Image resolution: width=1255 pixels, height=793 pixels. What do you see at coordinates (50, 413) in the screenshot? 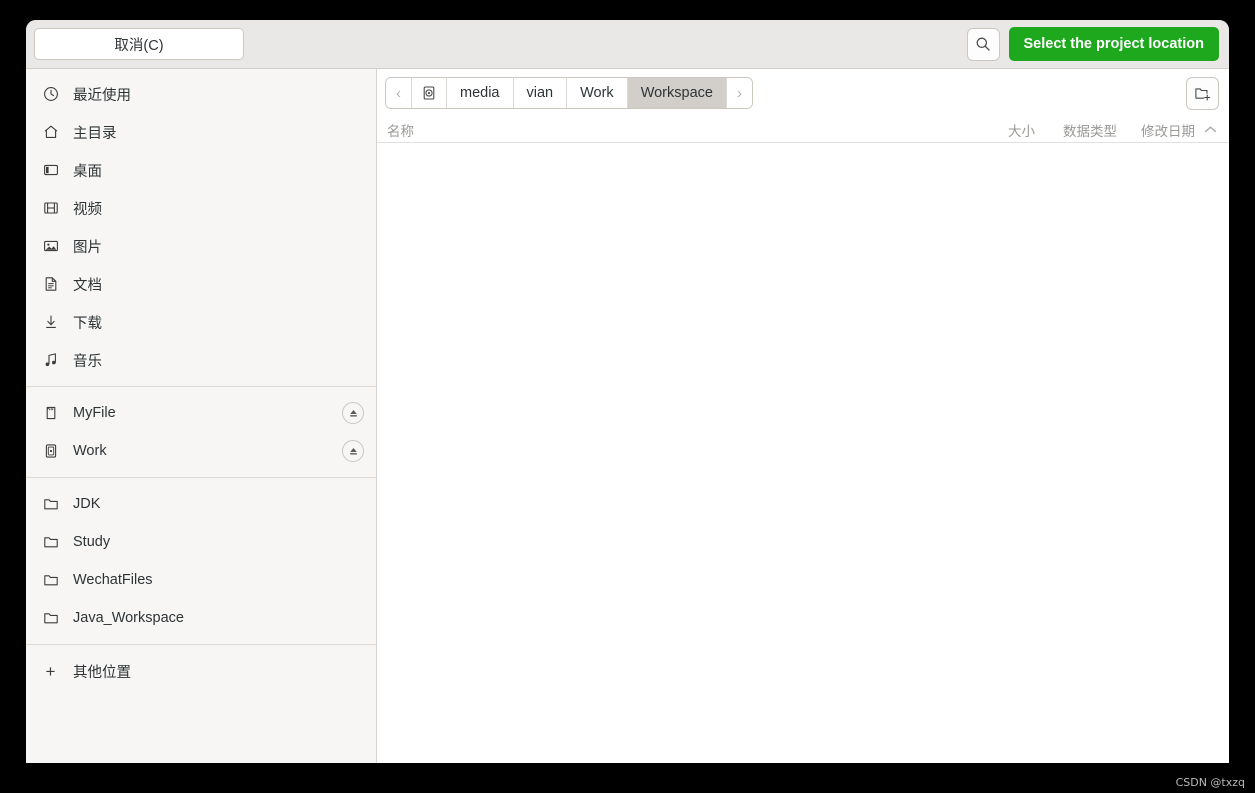
I see `sd-card-icon` at bounding box center [50, 413].